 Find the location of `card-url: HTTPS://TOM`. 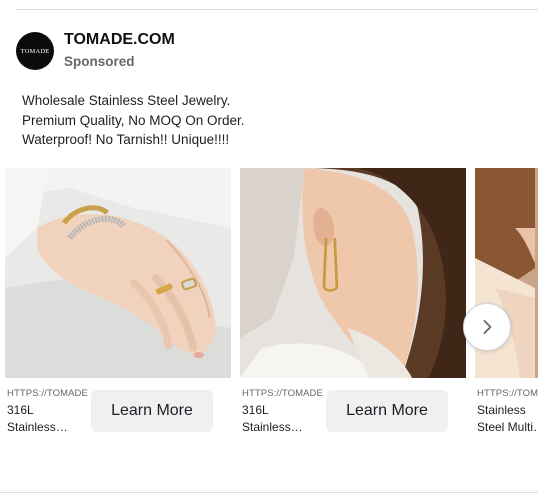

card-url: HTTPS://TOM is located at coordinates (507, 393).